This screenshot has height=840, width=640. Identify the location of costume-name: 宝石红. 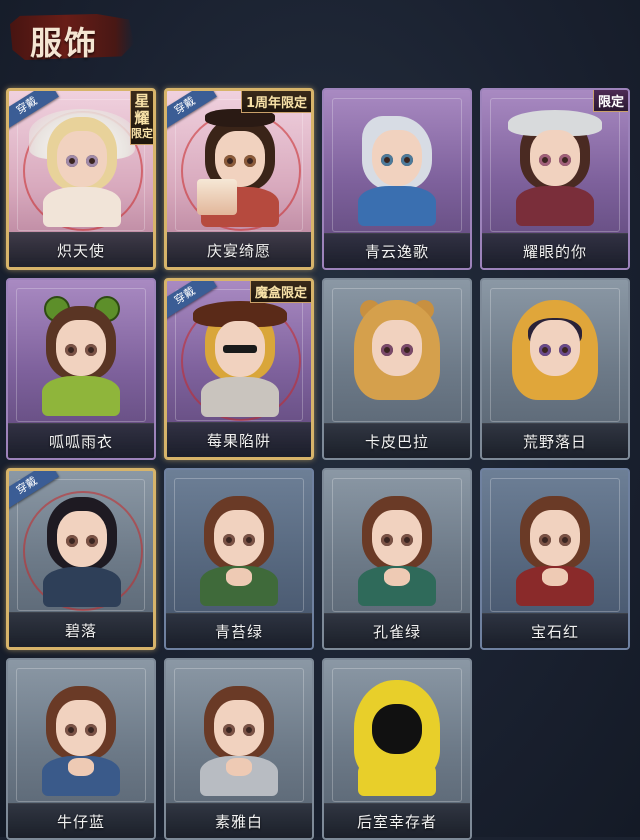
(554, 631).